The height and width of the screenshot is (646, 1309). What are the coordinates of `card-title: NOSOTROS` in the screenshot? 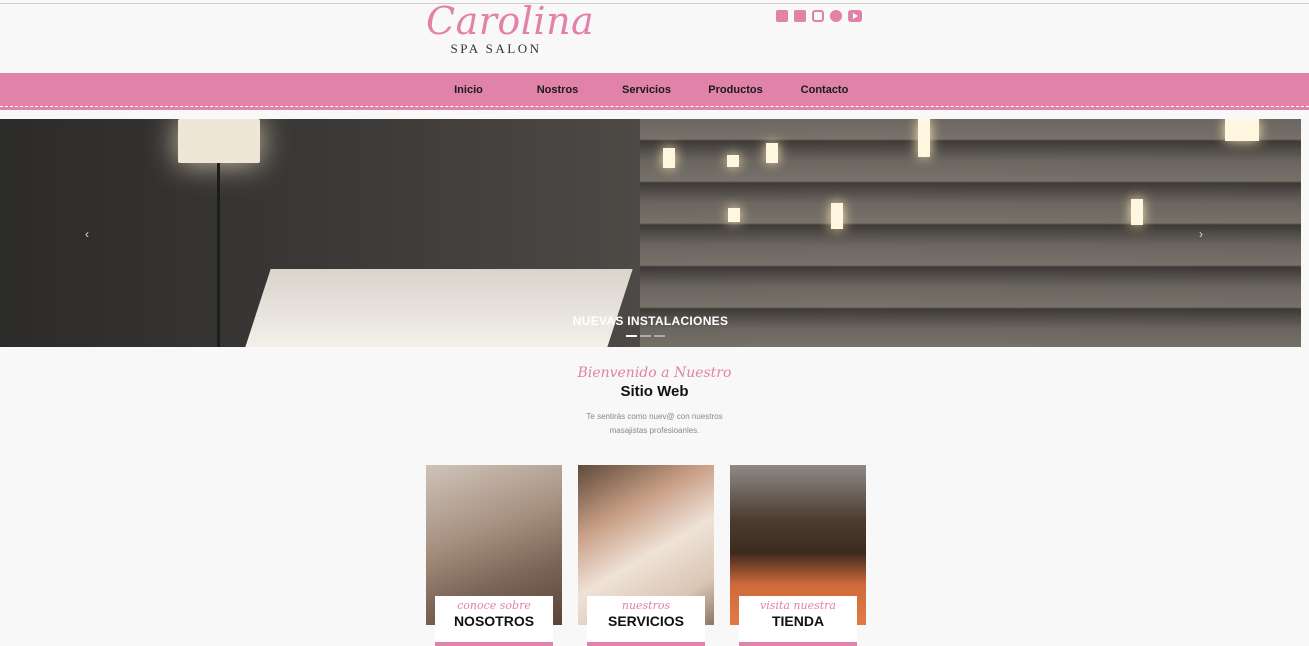 It's located at (494, 621).